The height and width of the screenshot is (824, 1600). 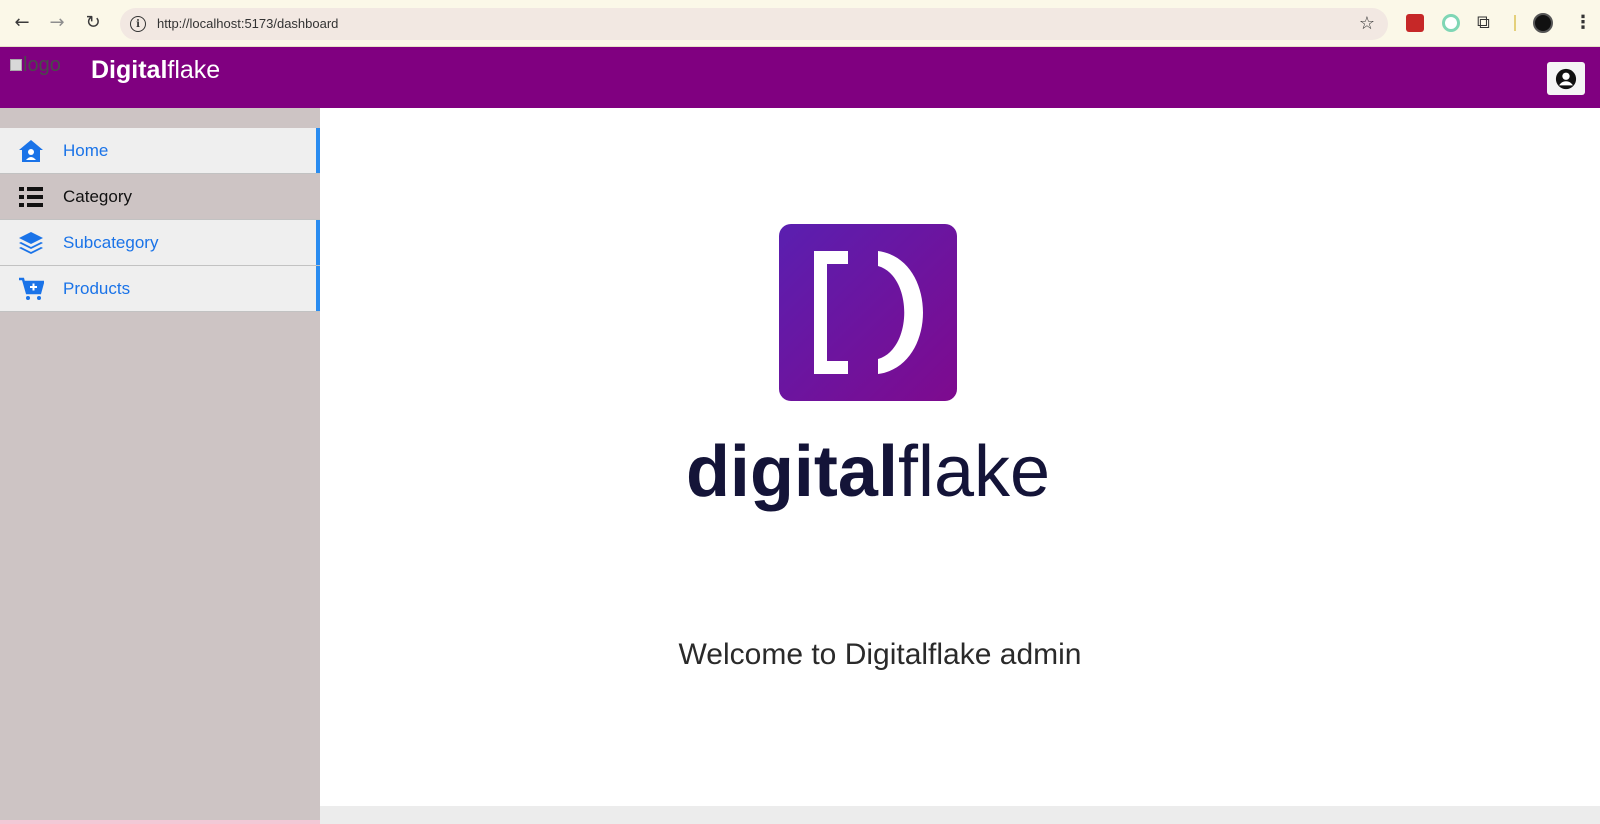 What do you see at coordinates (31, 243) in the screenshot?
I see `layers-icon` at bounding box center [31, 243].